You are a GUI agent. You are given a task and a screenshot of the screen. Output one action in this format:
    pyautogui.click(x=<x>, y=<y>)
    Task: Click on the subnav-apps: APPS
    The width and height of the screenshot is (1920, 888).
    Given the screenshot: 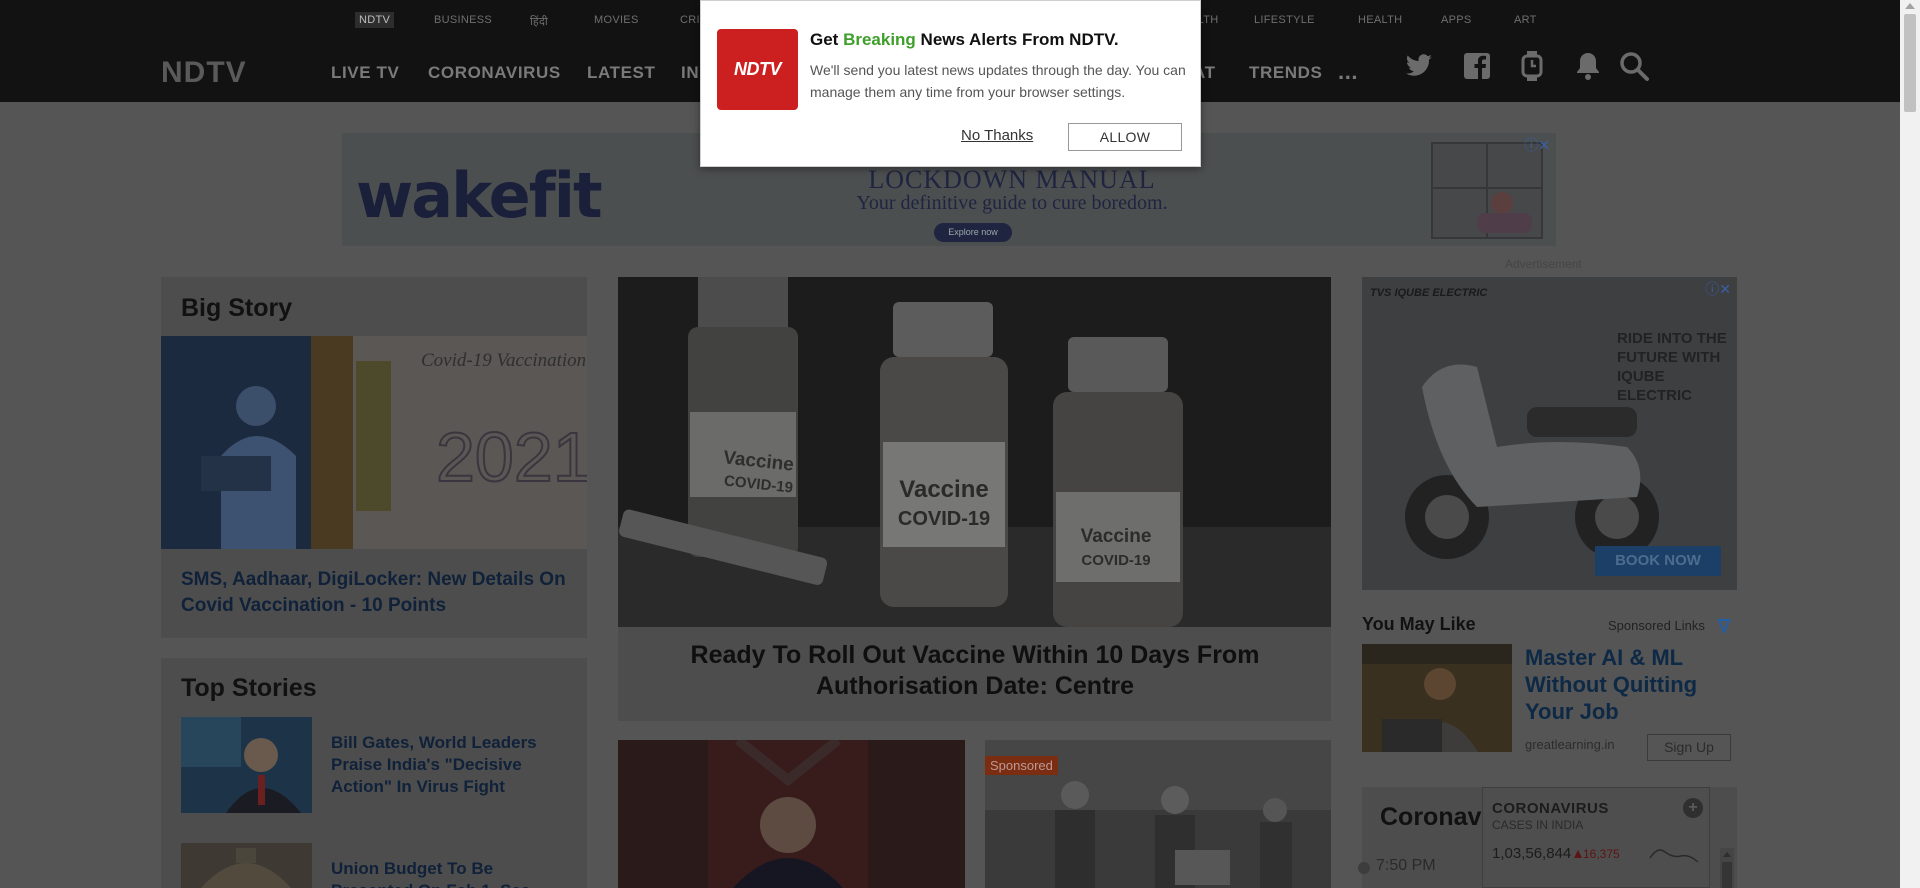 What is the action you would take?
    pyautogui.click(x=1456, y=20)
    